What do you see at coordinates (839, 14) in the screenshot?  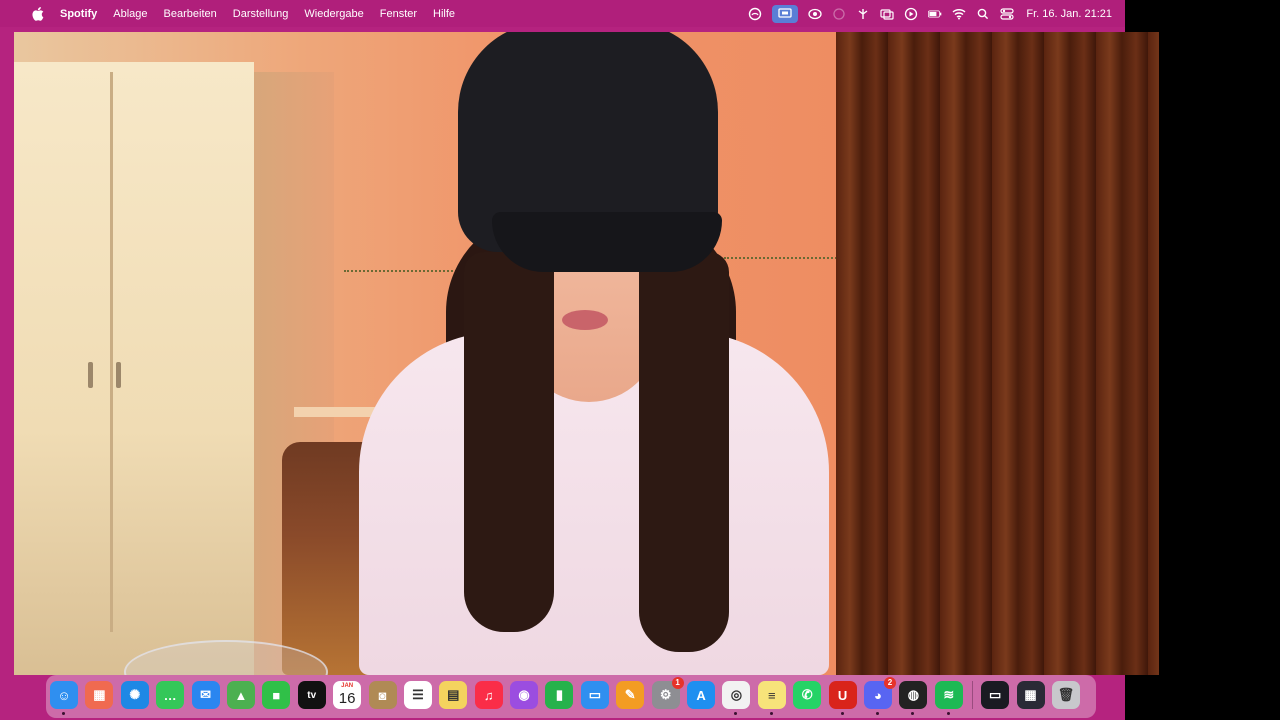 I see `focus-icon` at bounding box center [839, 14].